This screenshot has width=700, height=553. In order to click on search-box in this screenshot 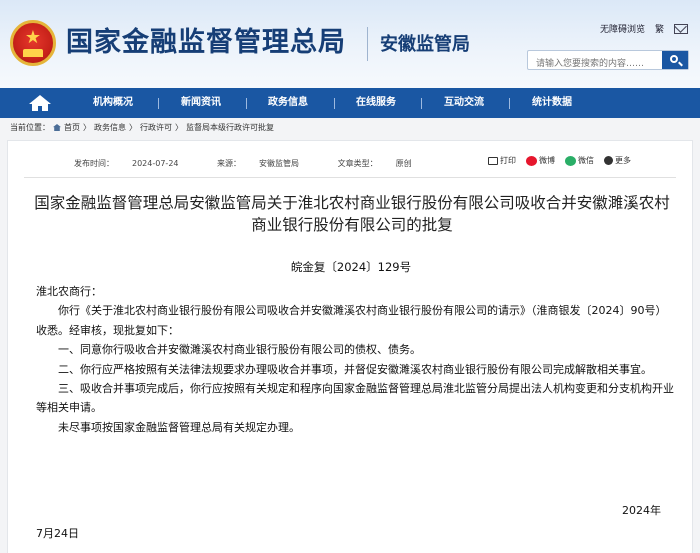, I will do `click(608, 61)`.